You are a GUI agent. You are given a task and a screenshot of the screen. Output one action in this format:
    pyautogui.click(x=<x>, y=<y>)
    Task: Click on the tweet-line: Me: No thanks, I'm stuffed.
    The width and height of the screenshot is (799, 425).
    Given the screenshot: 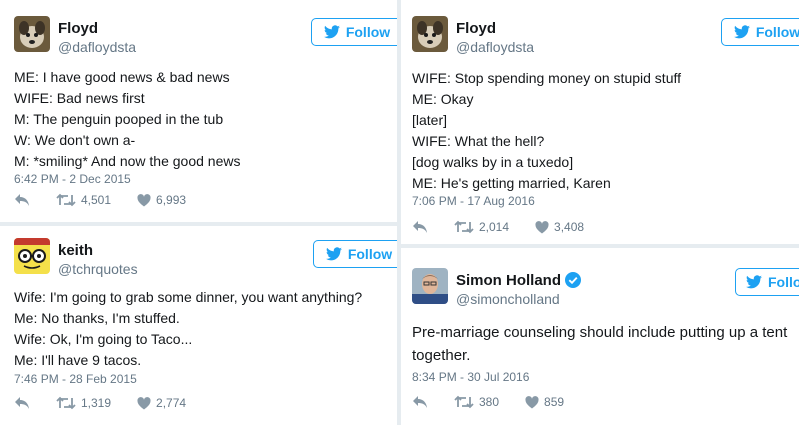 What is the action you would take?
    pyautogui.click(x=97, y=318)
    